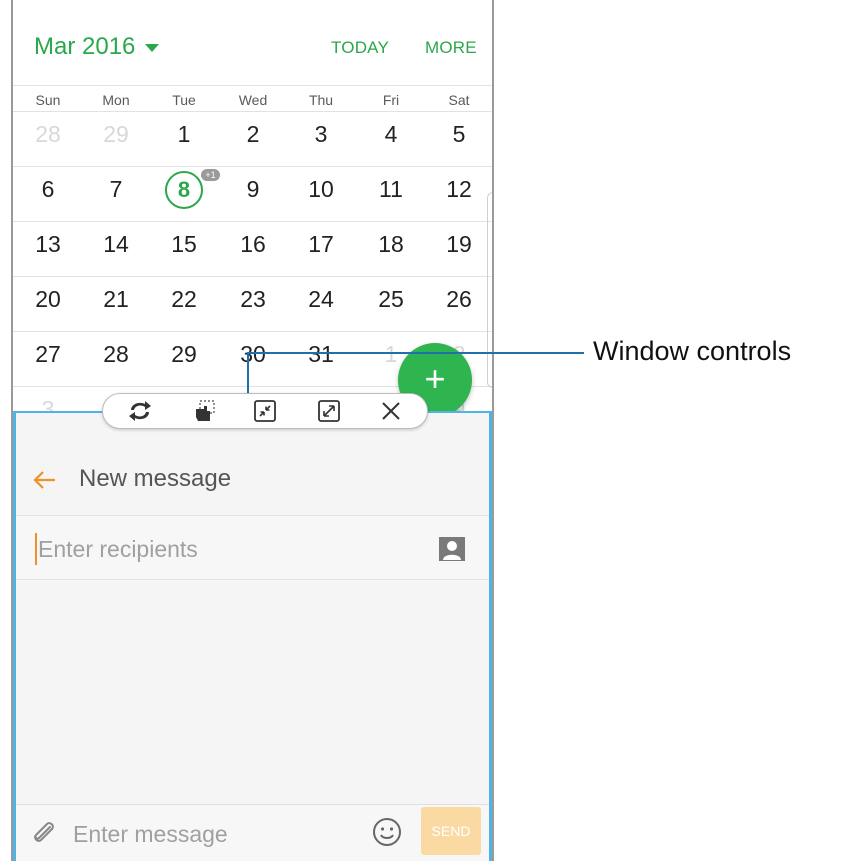  I want to click on maximize-icon, so click(329, 411).